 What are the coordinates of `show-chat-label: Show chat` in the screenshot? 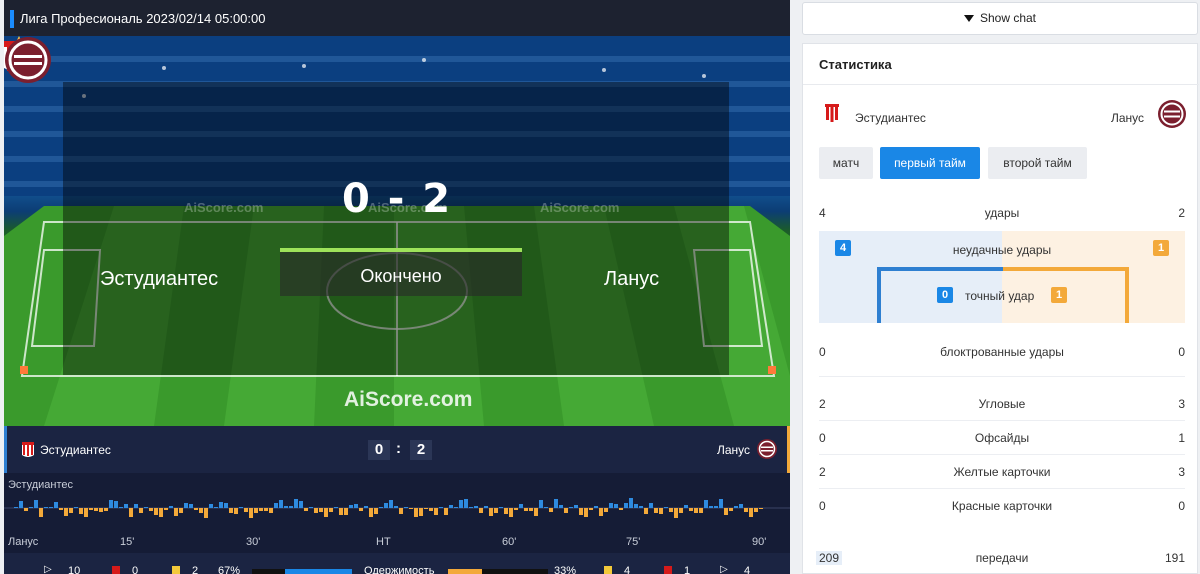 It's located at (1008, 18).